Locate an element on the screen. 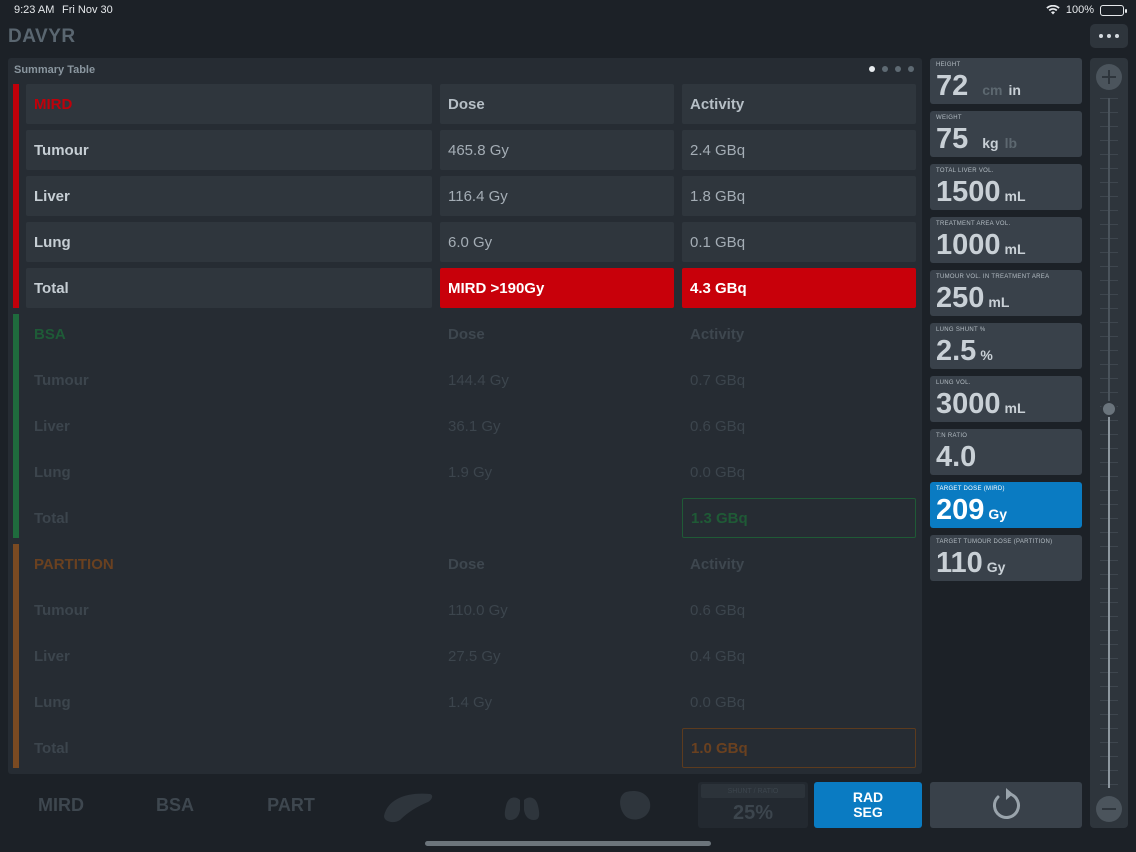 This screenshot has width=1136, height=852. partition-tab-button: PART is located at coordinates (291, 805).